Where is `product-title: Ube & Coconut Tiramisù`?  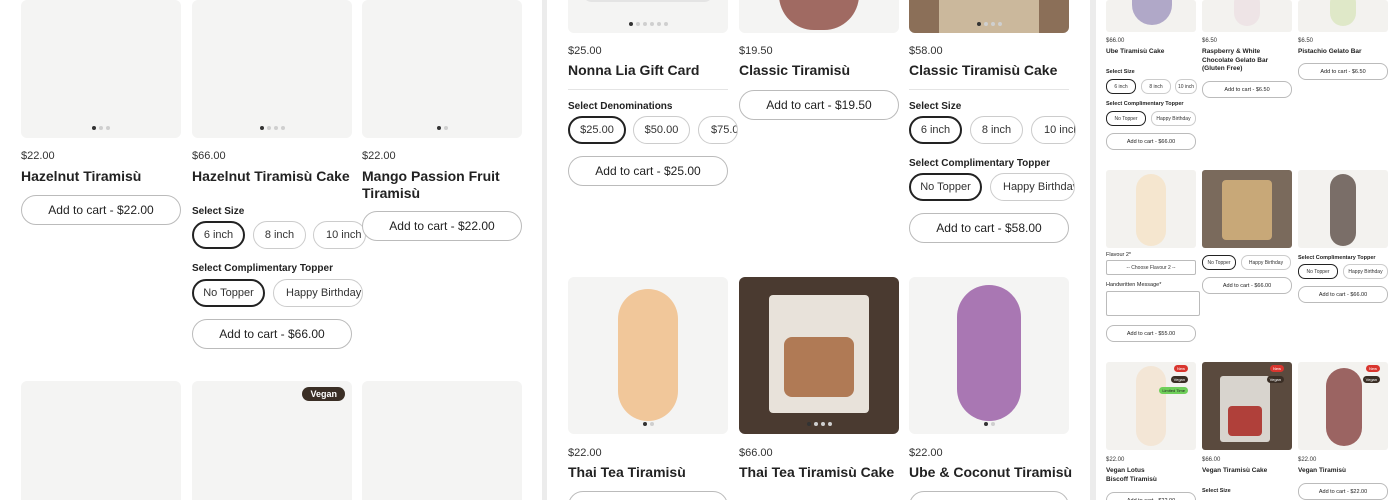 product-title: Ube & Coconut Tiramisù is located at coordinates (990, 472).